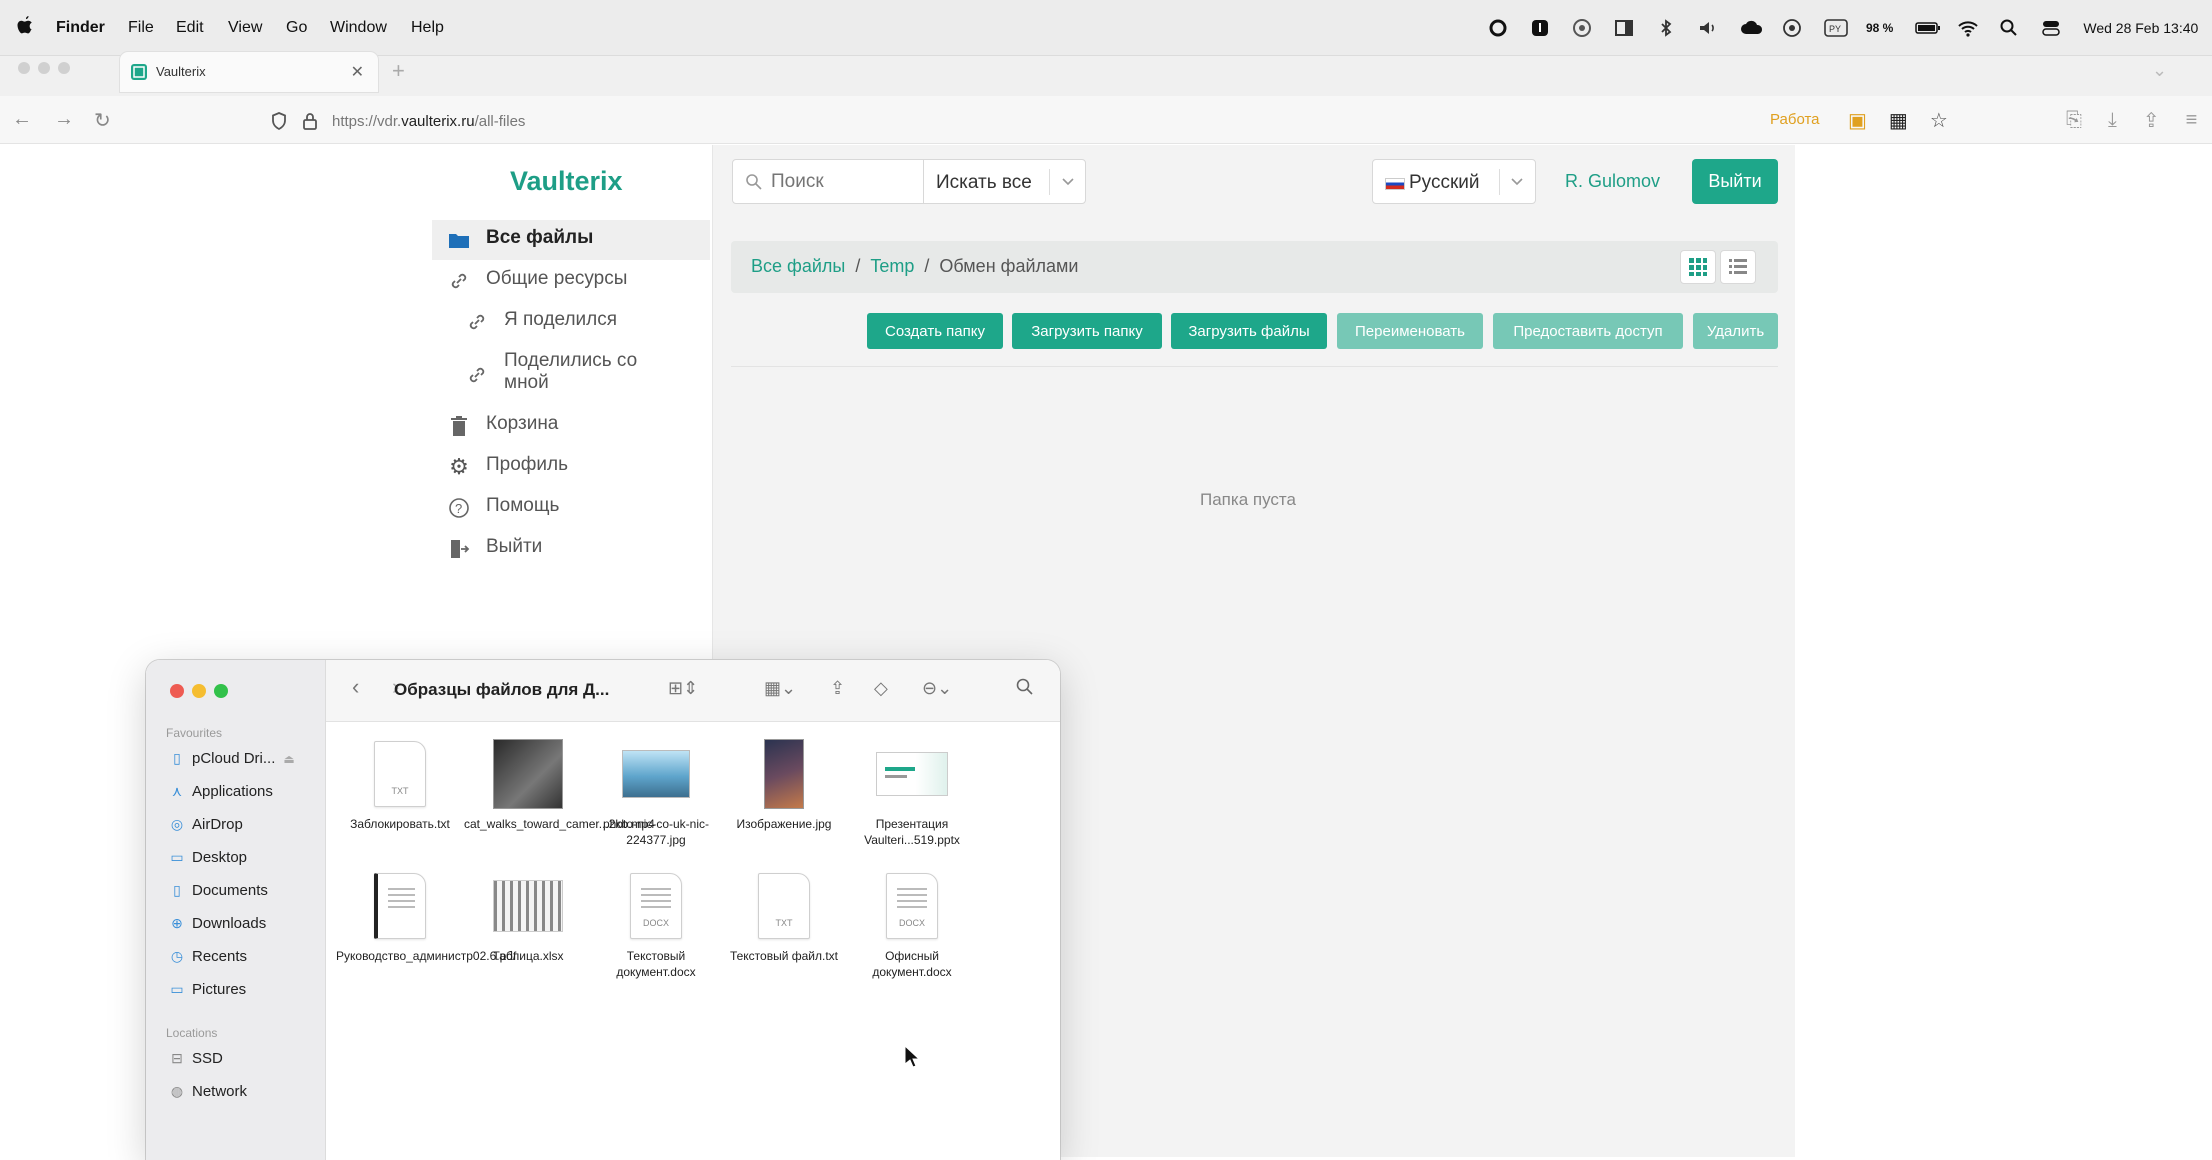 The width and height of the screenshot is (2212, 1160). I want to click on browser-tab: Vaulterix ✕, so click(249, 72).